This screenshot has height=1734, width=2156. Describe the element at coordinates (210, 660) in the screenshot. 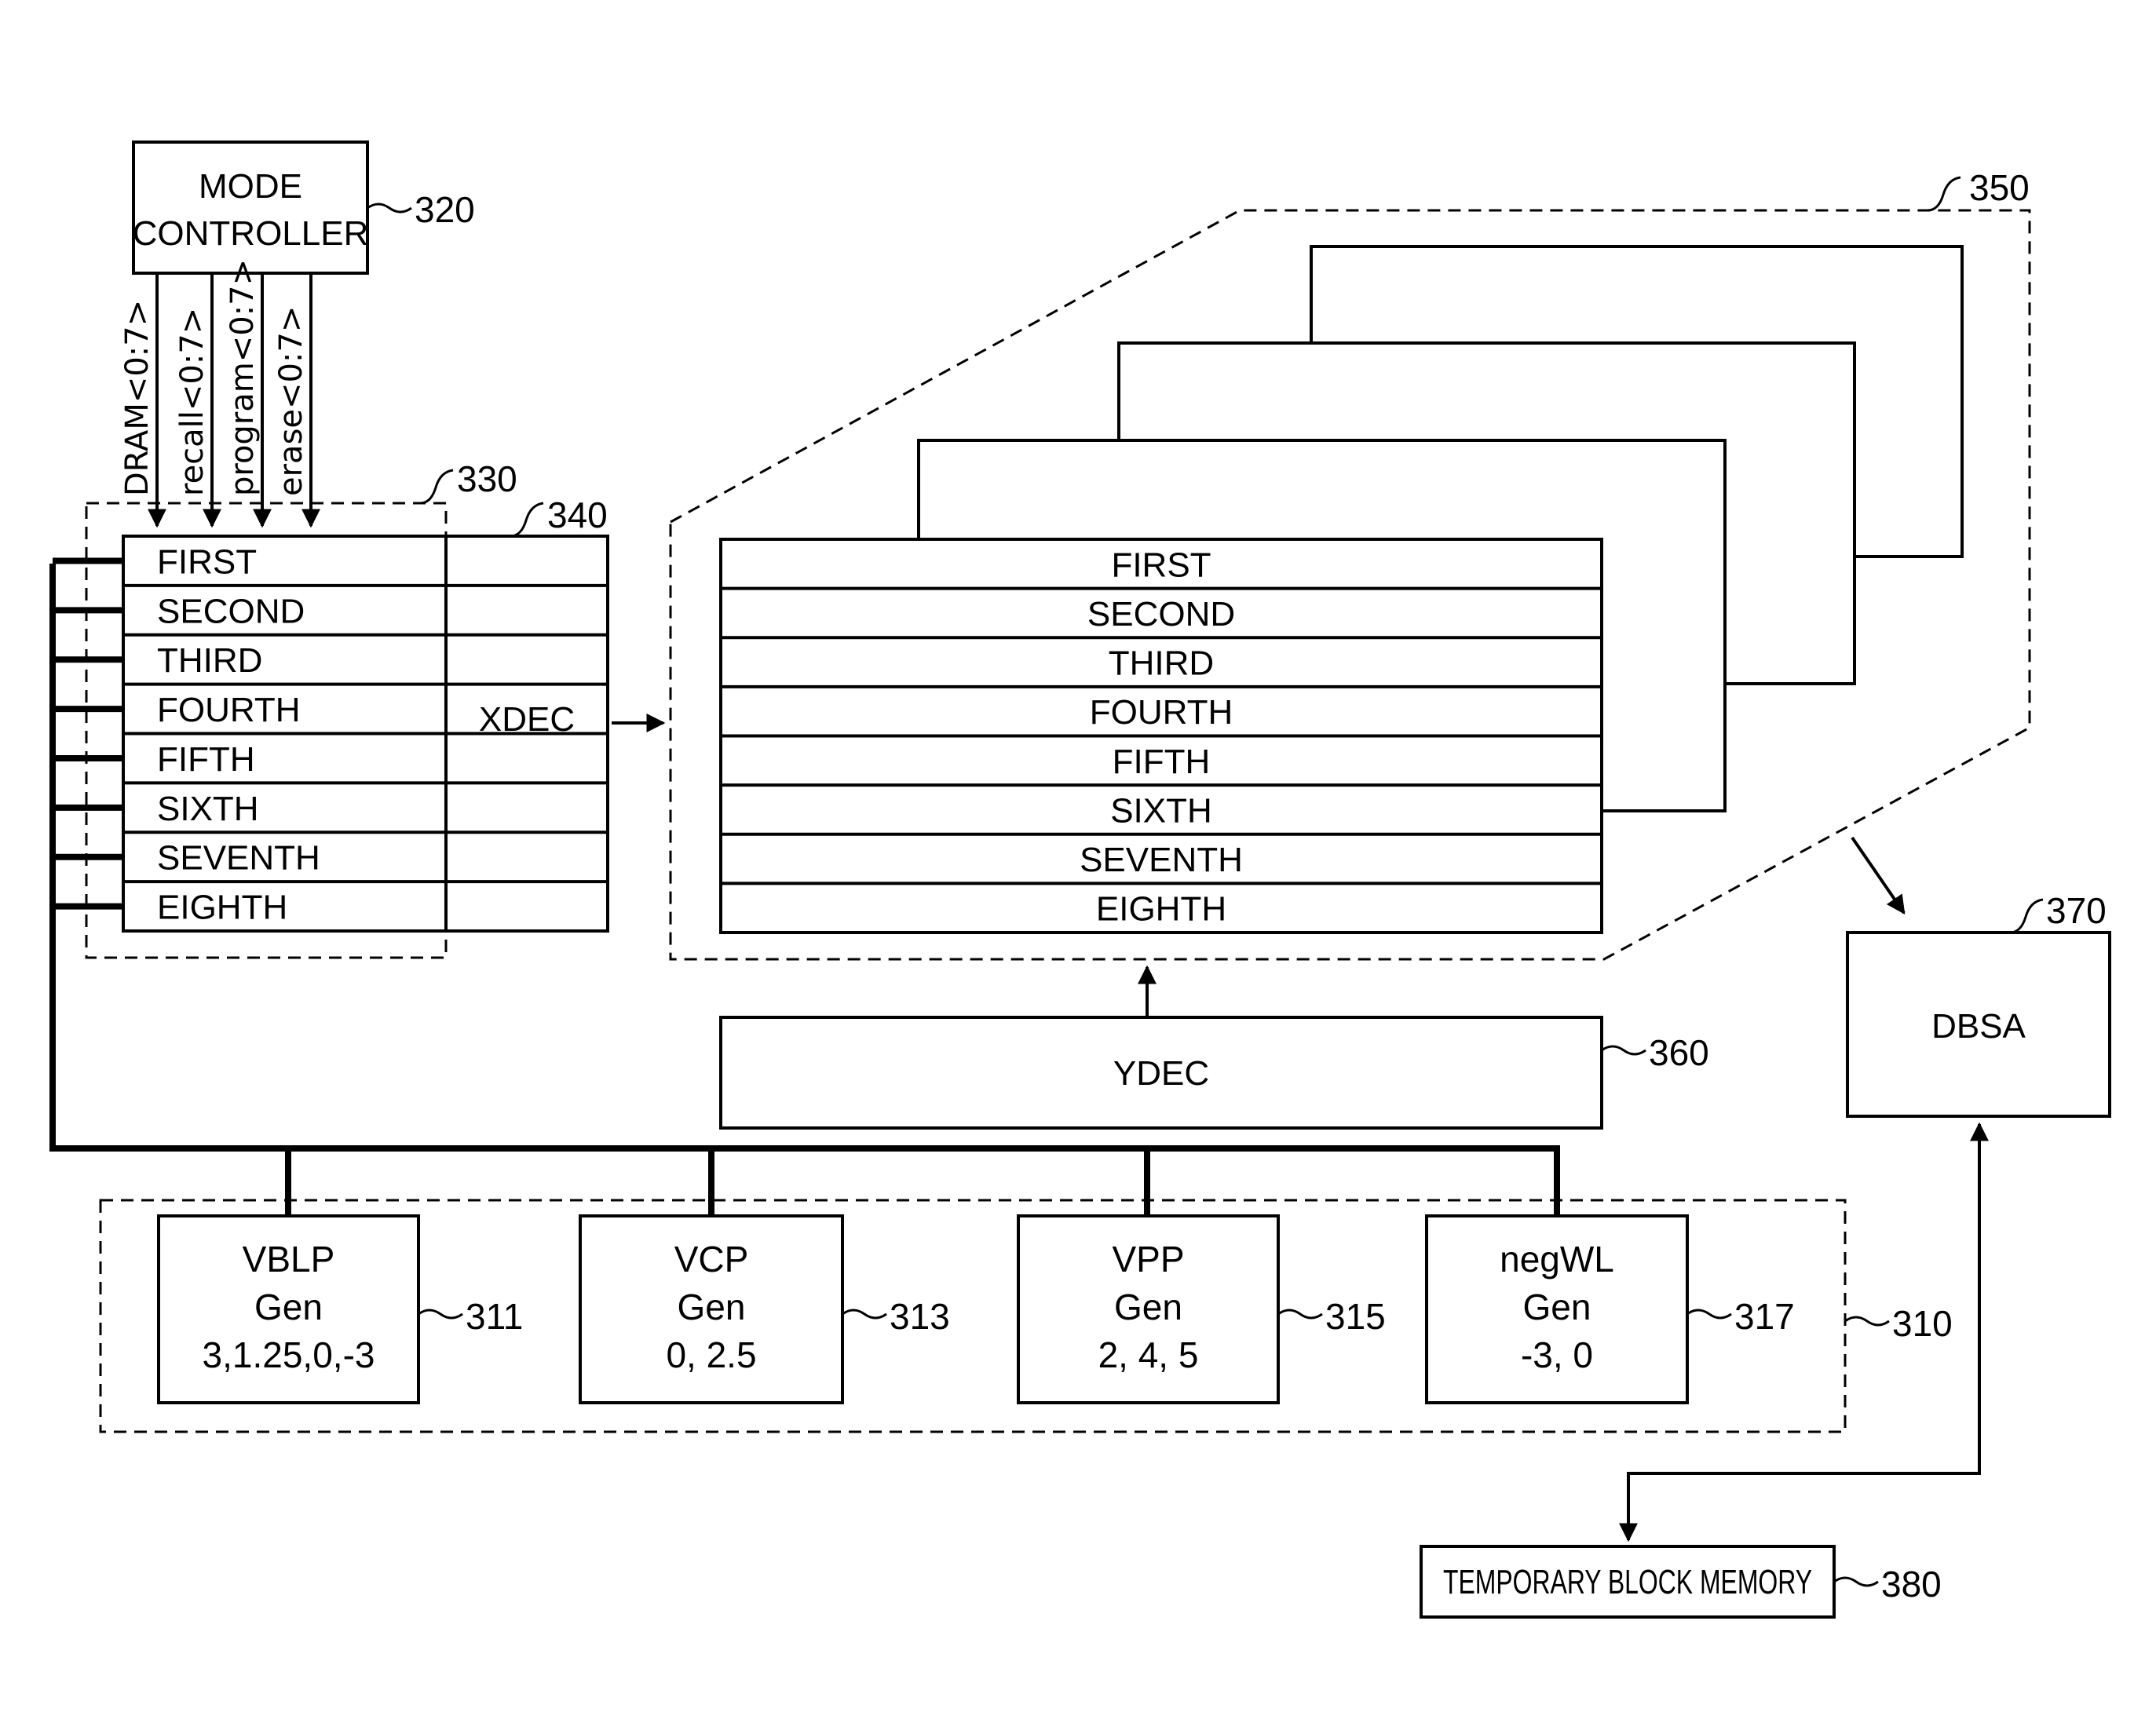

I see `register-row-label: THIRD` at that location.